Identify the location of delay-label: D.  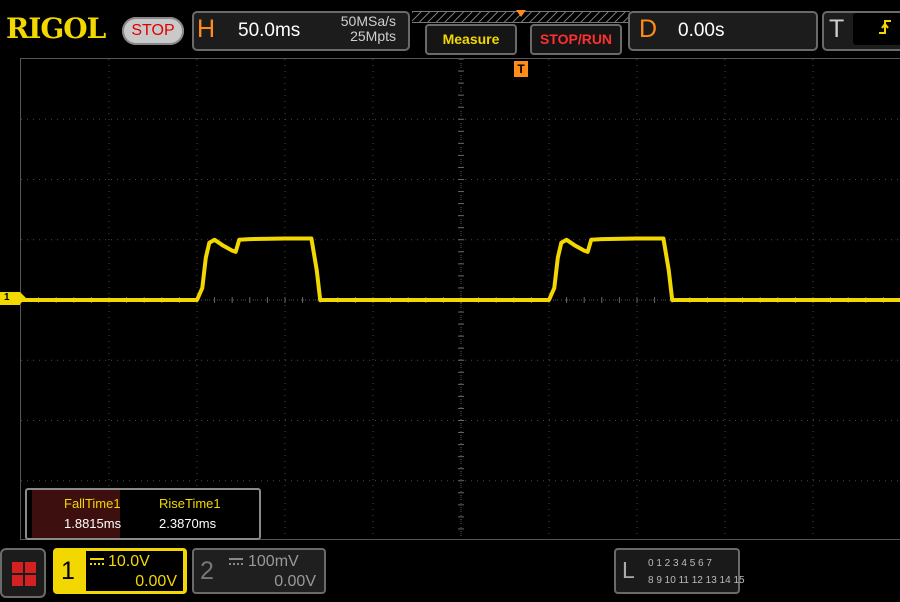
(648, 29).